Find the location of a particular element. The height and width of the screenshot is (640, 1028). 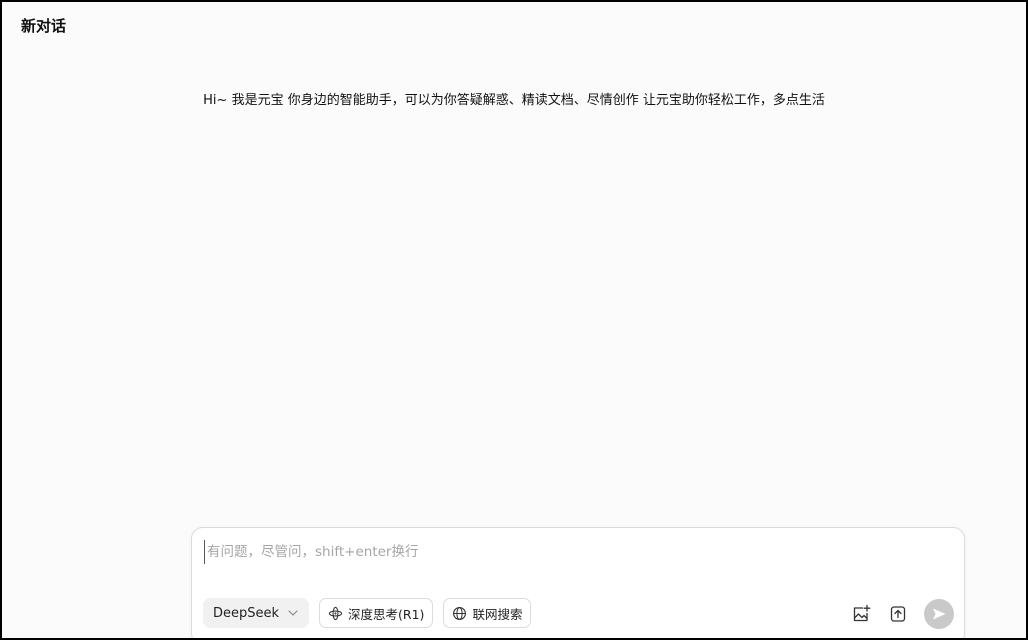

send-icon is located at coordinates (939, 614).